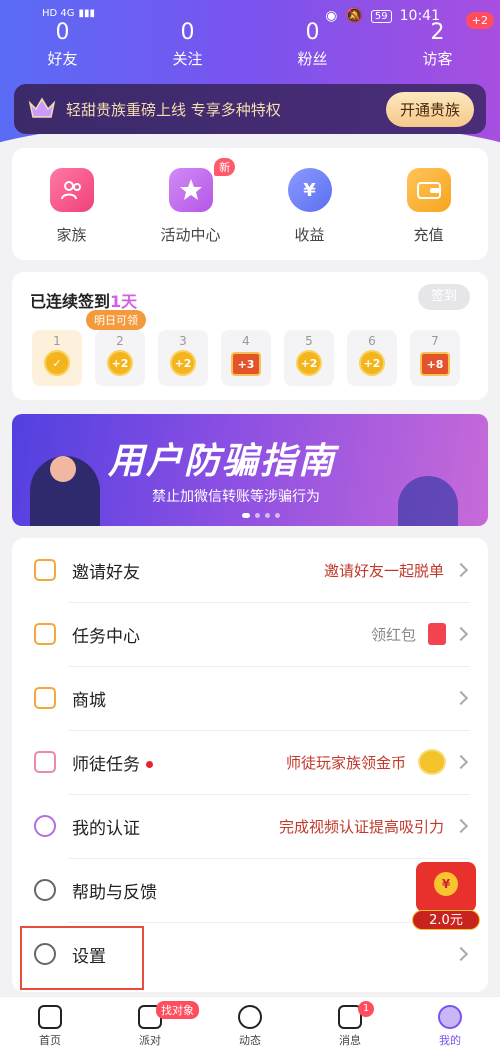 This screenshot has width=500, height=1051. Describe the element at coordinates (435, 364) in the screenshot. I see `treasure-chest-icon: +8` at that location.